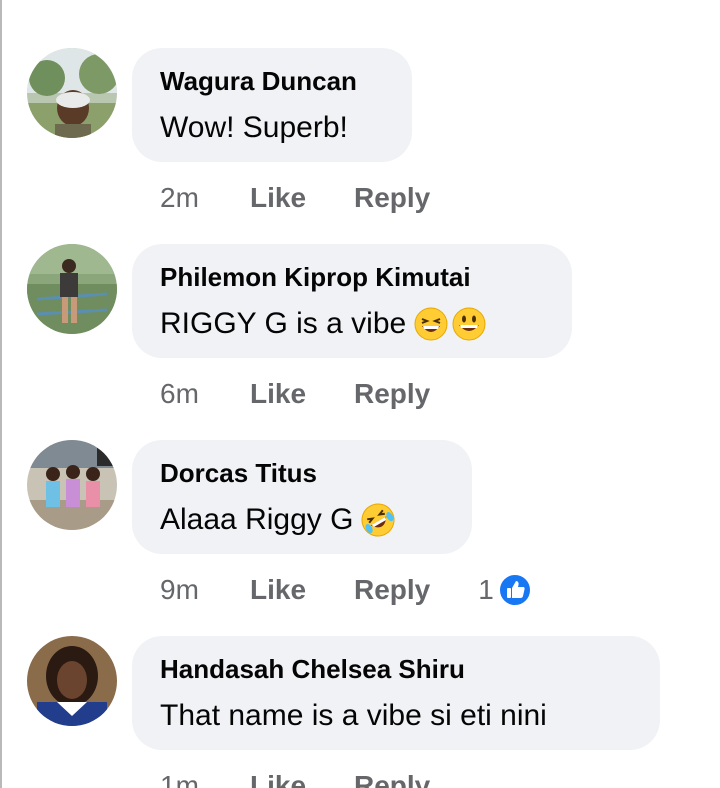  Describe the element at coordinates (514, 590) in the screenshot. I see `like-thumb-icon` at that location.